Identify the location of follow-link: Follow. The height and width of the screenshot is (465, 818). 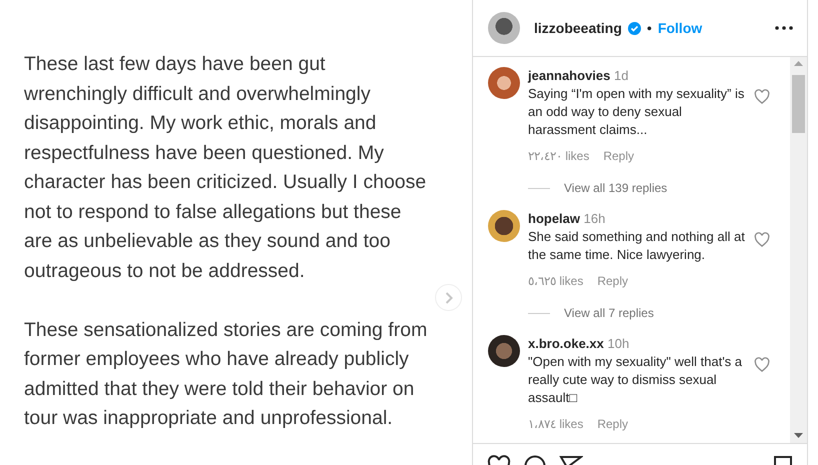
(680, 28).